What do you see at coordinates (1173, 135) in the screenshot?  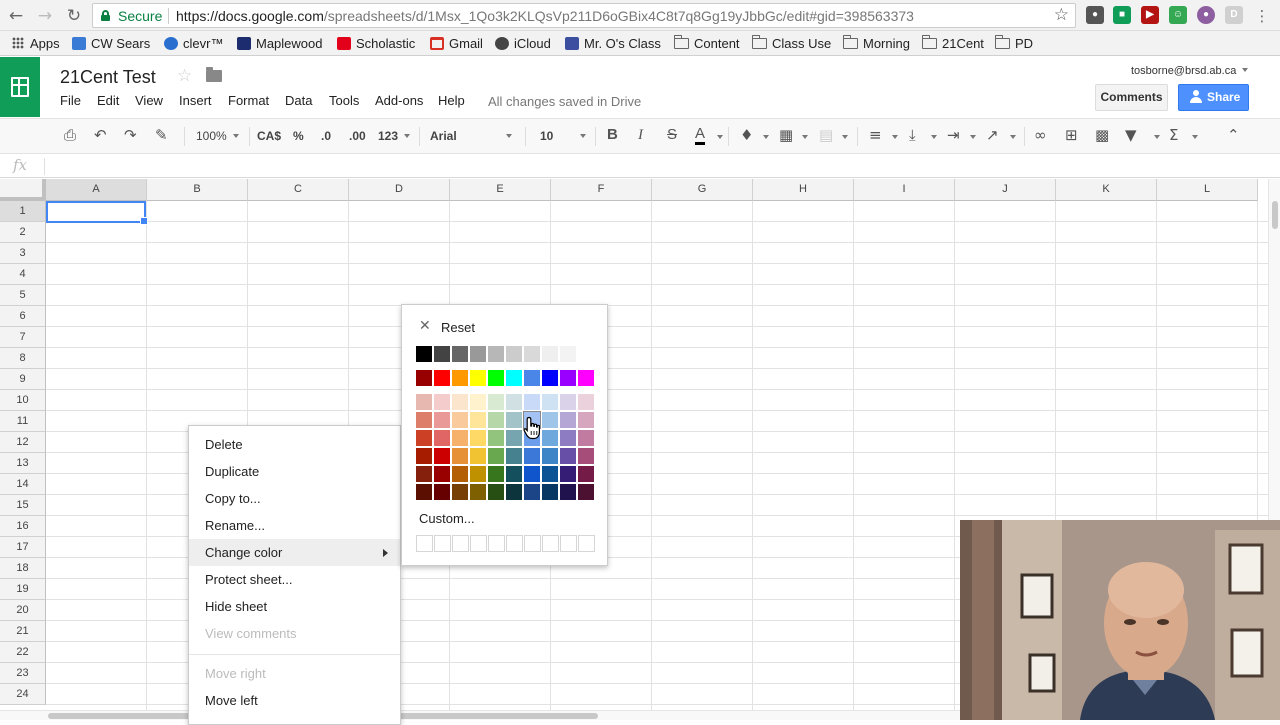 I see `functions-icon: Σ` at bounding box center [1173, 135].